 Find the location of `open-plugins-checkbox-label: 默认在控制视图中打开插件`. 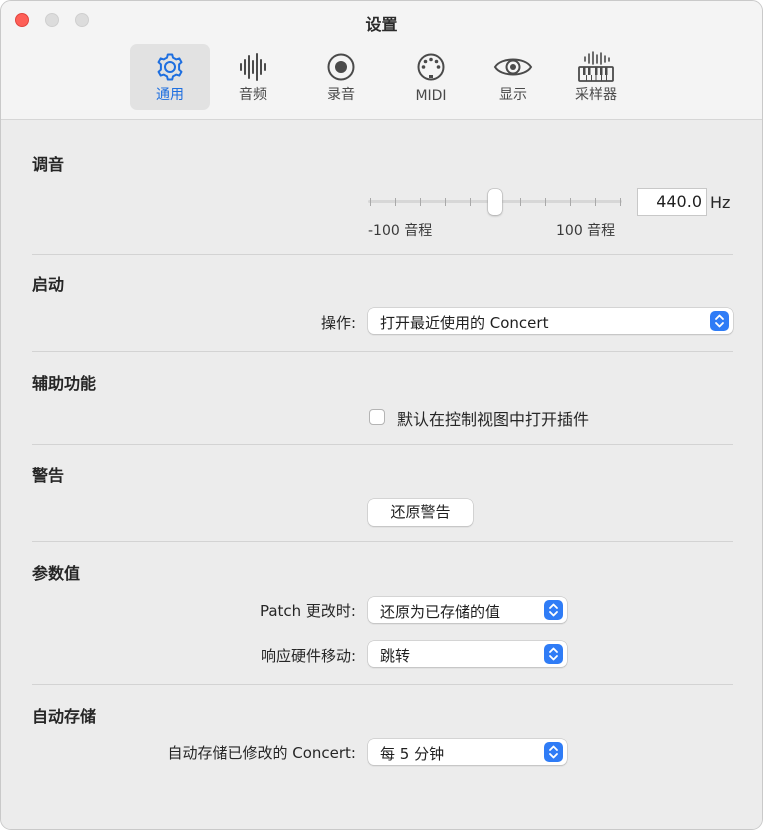

open-plugins-checkbox-label: 默认在控制视图中打开插件 is located at coordinates (493, 419).